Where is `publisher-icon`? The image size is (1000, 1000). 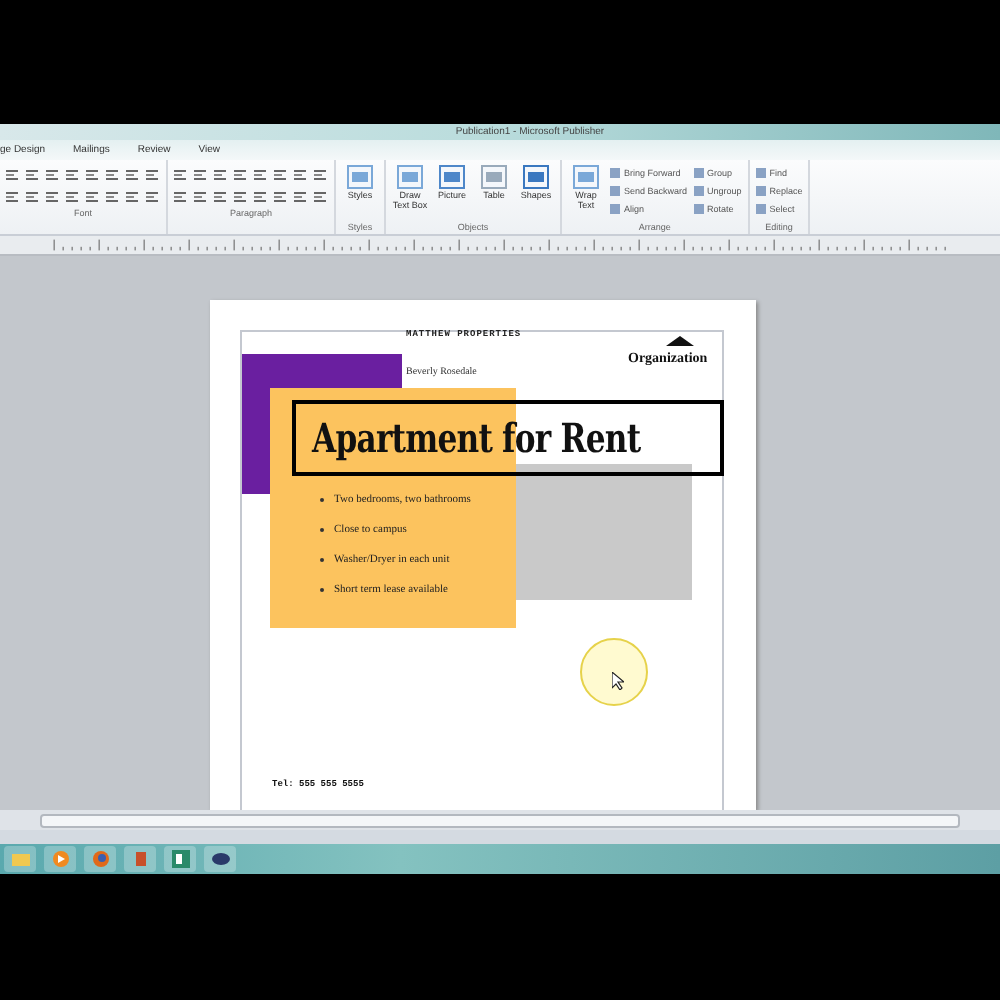 publisher-icon is located at coordinates (180, 859).